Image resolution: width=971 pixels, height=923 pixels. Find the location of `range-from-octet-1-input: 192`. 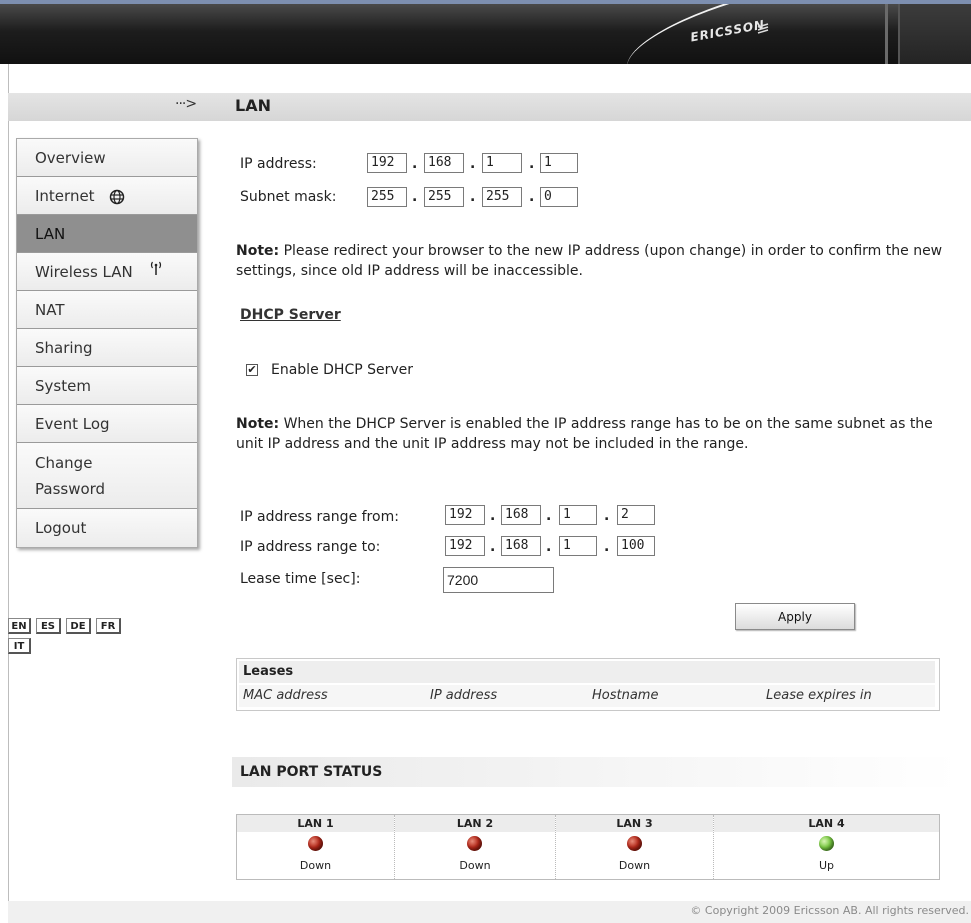

range-from-octet-1-input: 192 is located at coordinates (465, 515).